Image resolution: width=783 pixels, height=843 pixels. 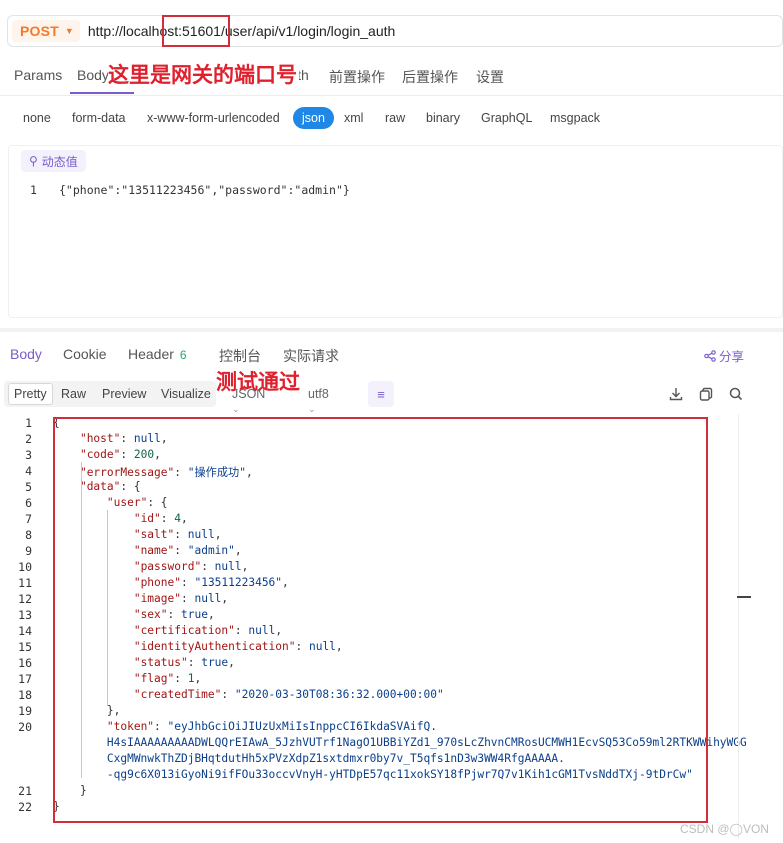 What do you see at coordinates (724, 829) in the screenshot?
I see `watermark: CSDN @◯VON` at bounding box center [724, 829].